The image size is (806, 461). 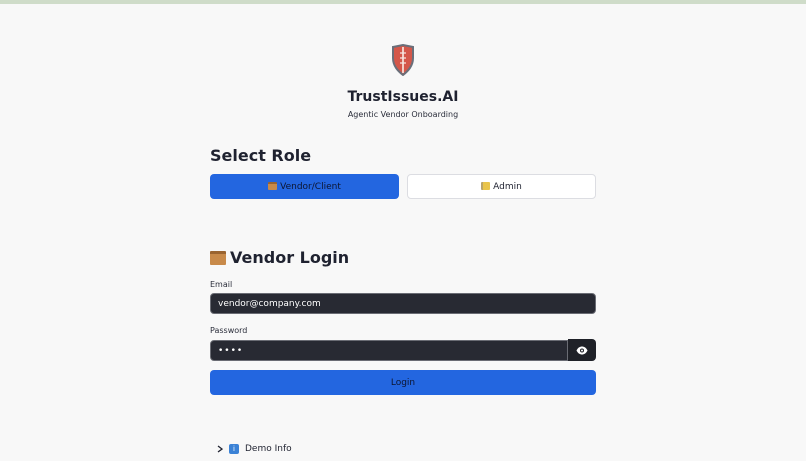 I want to click on demo-info-expander: i Demo Info, so click(x=254, y=449).